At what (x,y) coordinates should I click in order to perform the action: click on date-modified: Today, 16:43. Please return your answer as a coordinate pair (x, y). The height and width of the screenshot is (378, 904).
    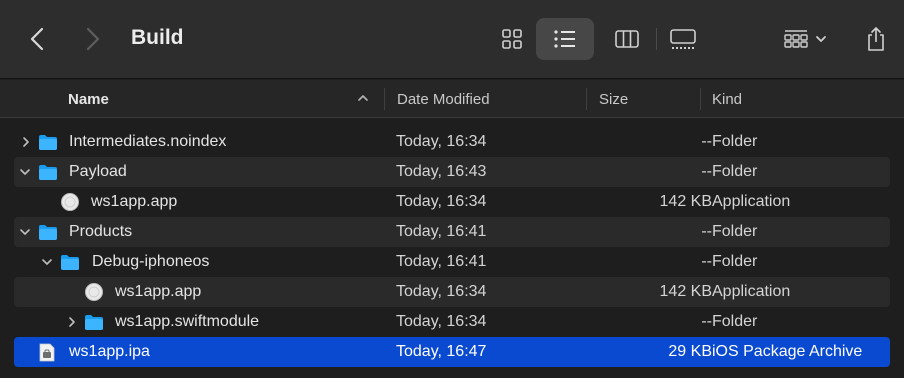
    Looking at the image, I should click on (441, 171).